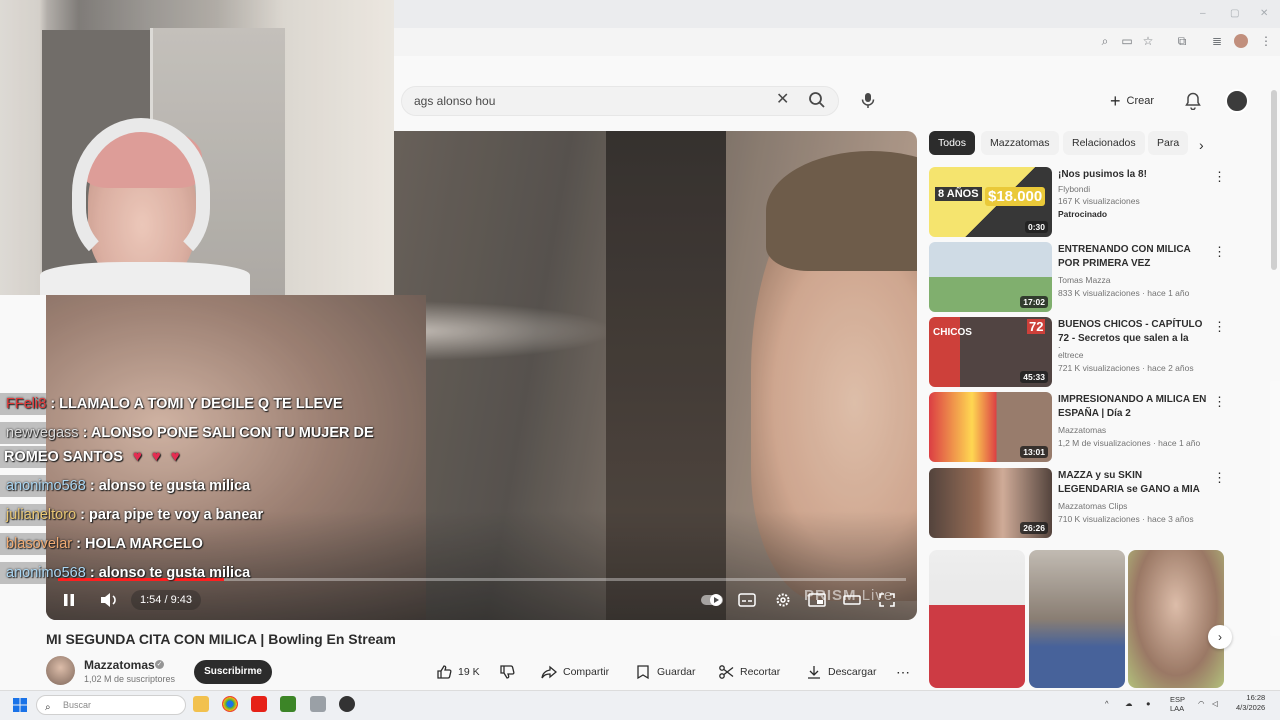 This screenshot has height=720, width=1280. What do you see at coordinates (172, 515) in the screenshot?
I see `chat-text: : para pipe te voy a banear` at bounding box center [172, 515].